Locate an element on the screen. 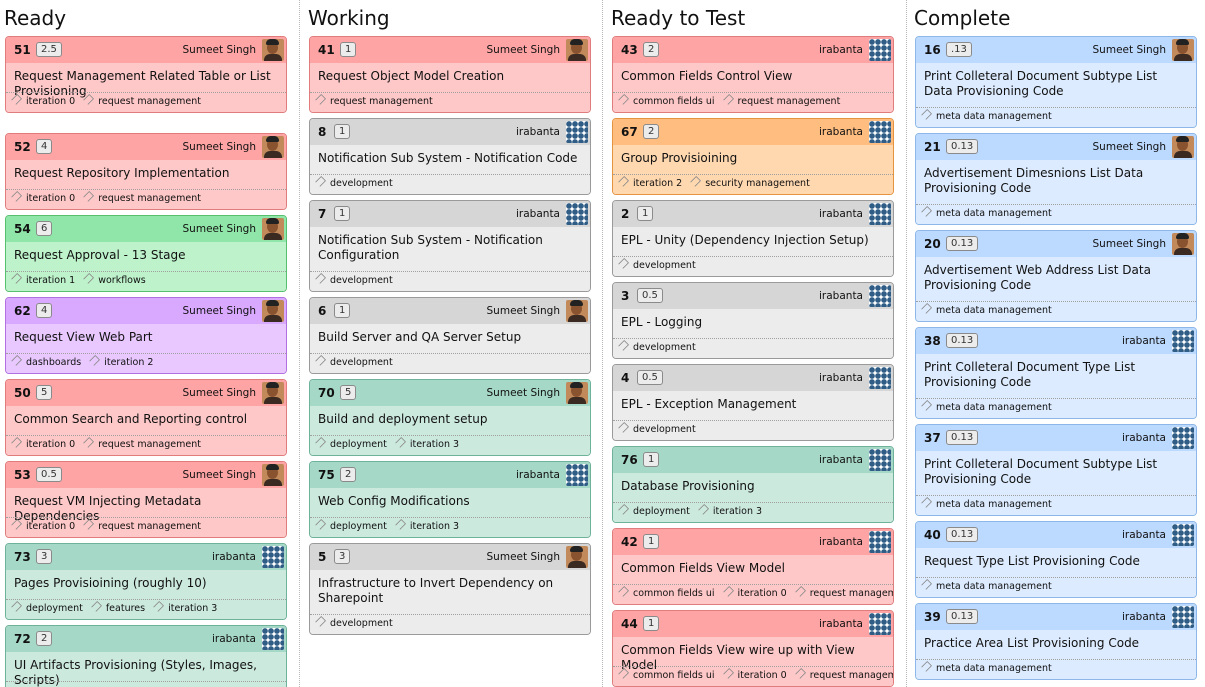 Image resolution: width=1205 pixels, height=687 pixels. card-id: 41 is located at coordinates (326, 50).